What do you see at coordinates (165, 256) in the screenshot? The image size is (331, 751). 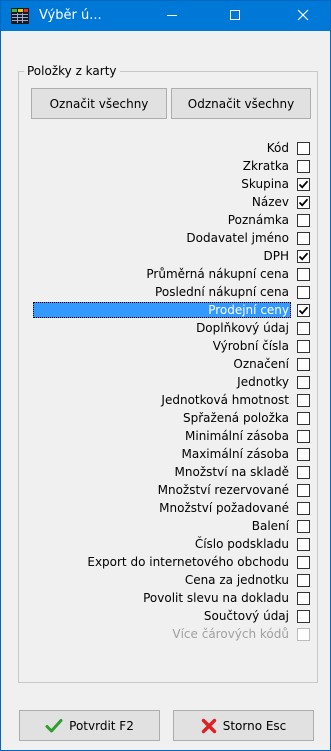 I see `list-item: DPH` at bounding box center [165, 256].